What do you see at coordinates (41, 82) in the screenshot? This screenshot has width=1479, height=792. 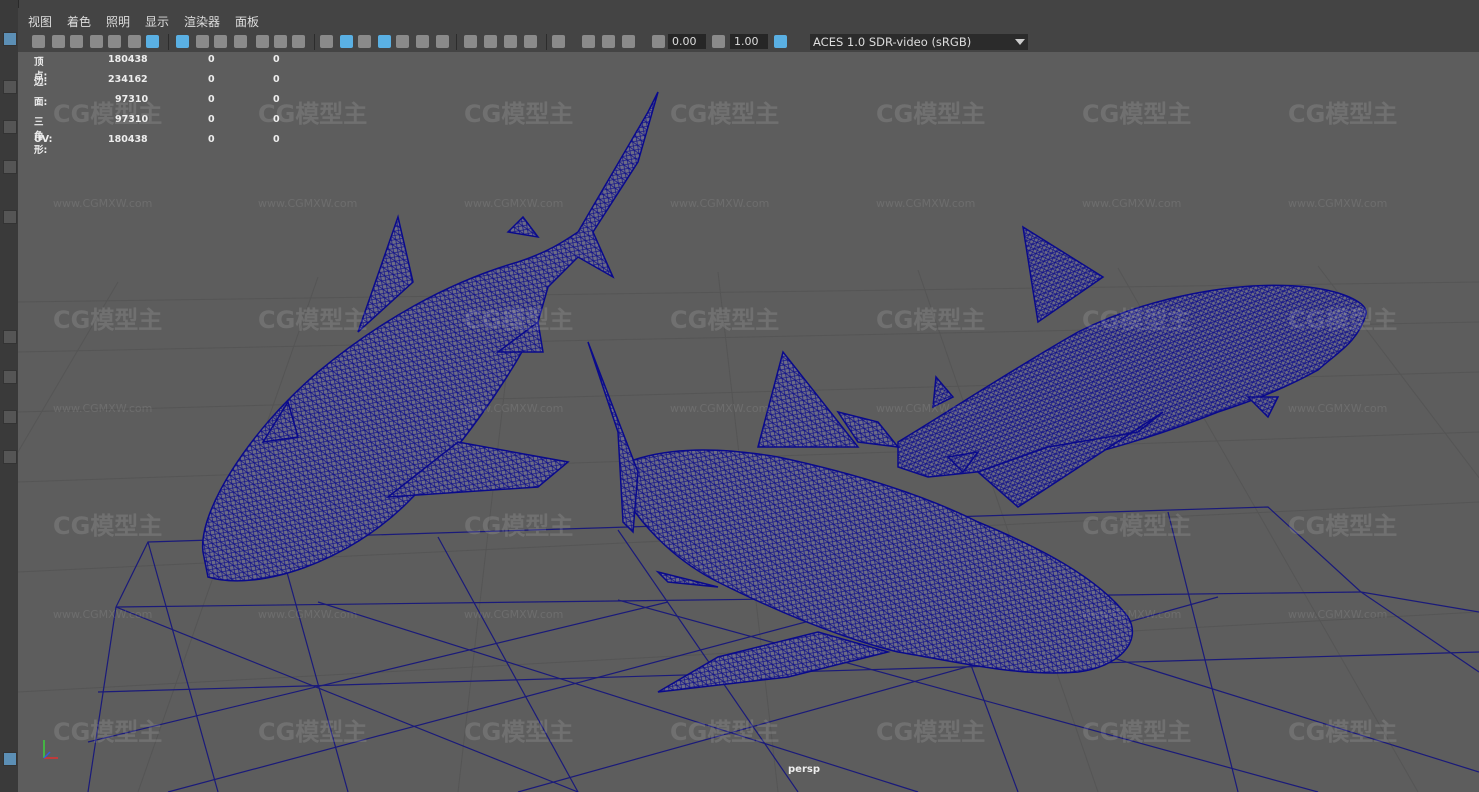 I see `hud-label-edges: 边:` at bounding box center [41, 82].